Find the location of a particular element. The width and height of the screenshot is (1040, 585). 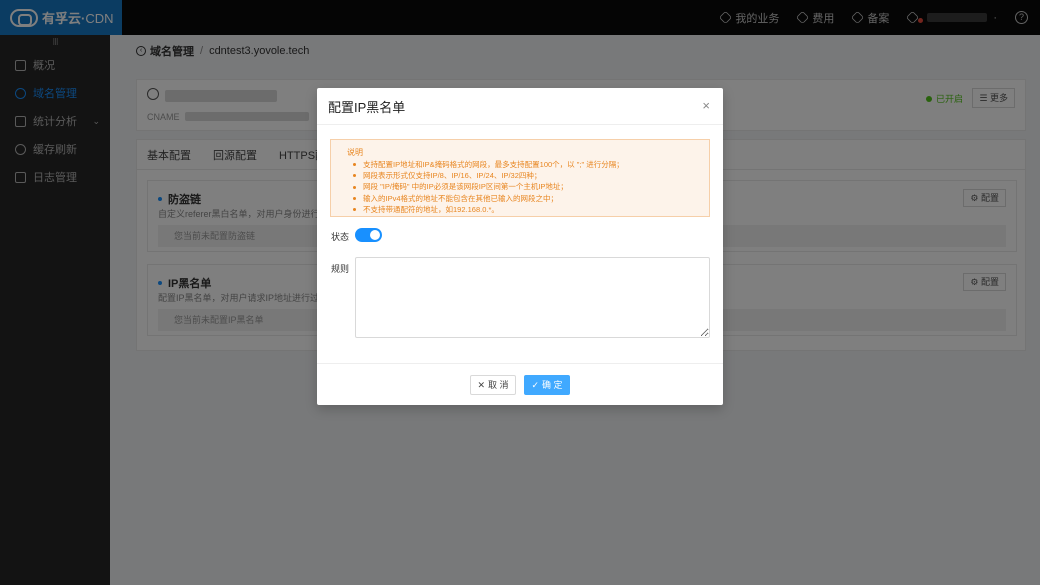

dialog-footer: ✕ 取 消 ✓ 确 定 is located at coordinates (520, 384).